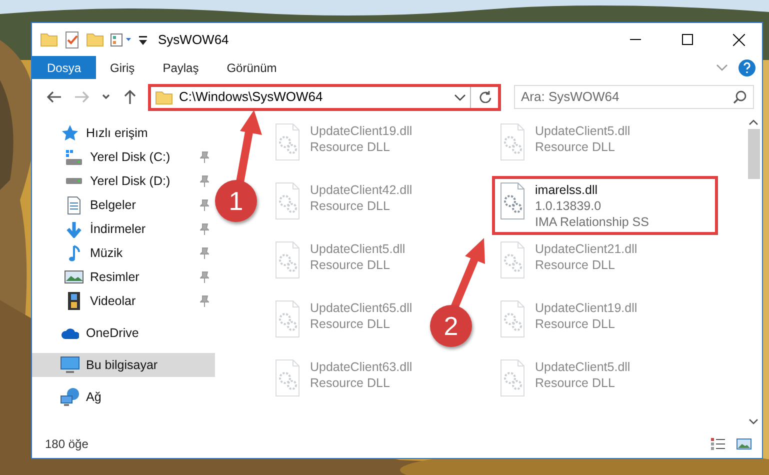 This screenshot has width=769, height=475. I want to click on search-field: Ara: SysWOW64, so click(634, 97).